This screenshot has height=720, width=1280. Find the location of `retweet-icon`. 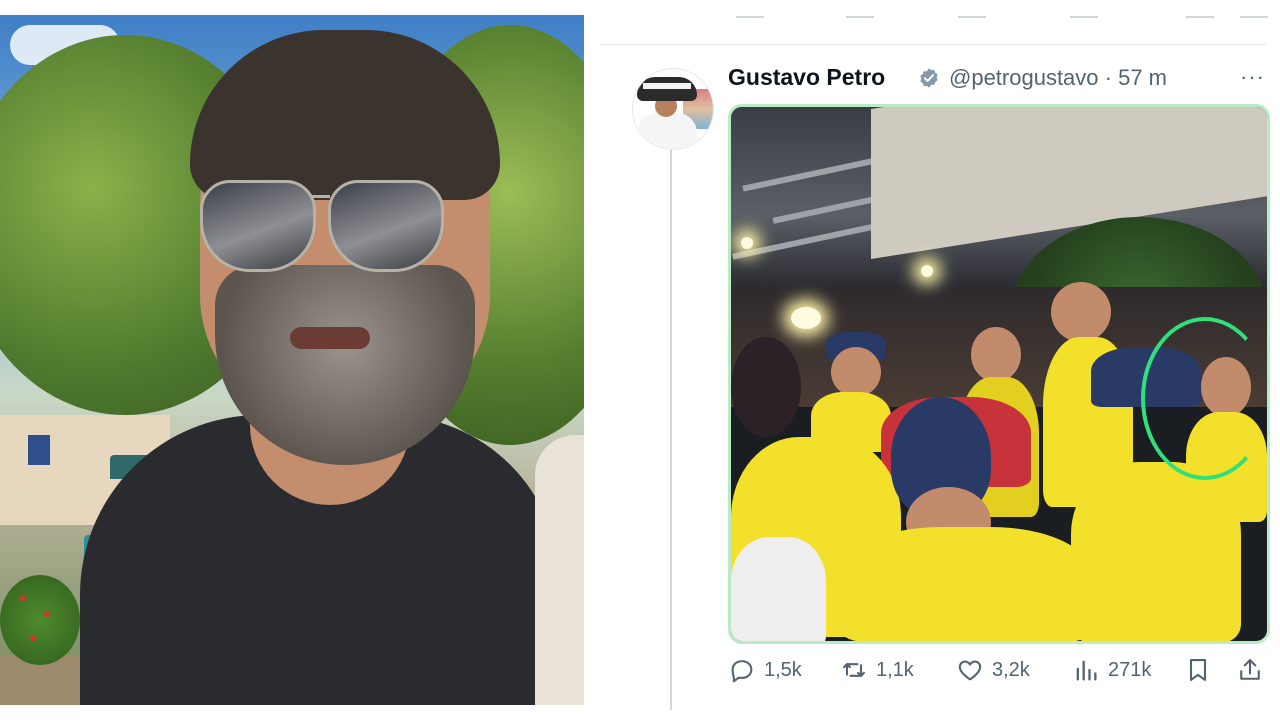

retweet-icon is located at coordinates (854, 670).